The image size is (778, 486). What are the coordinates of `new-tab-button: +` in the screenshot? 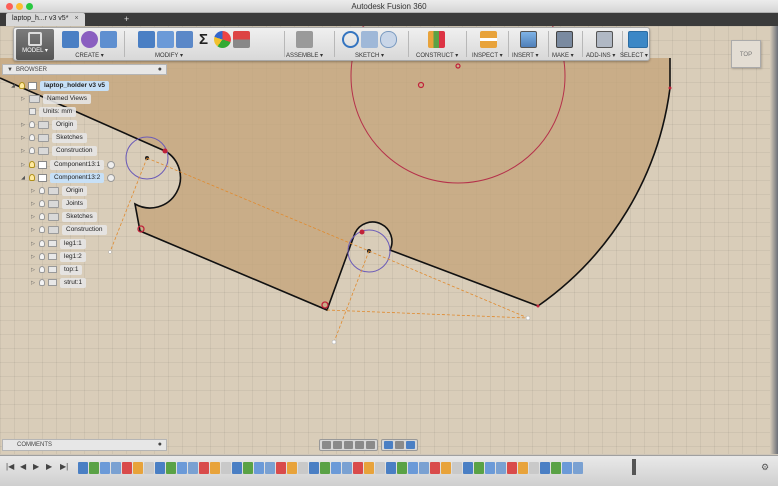 It's located at (126, 19).